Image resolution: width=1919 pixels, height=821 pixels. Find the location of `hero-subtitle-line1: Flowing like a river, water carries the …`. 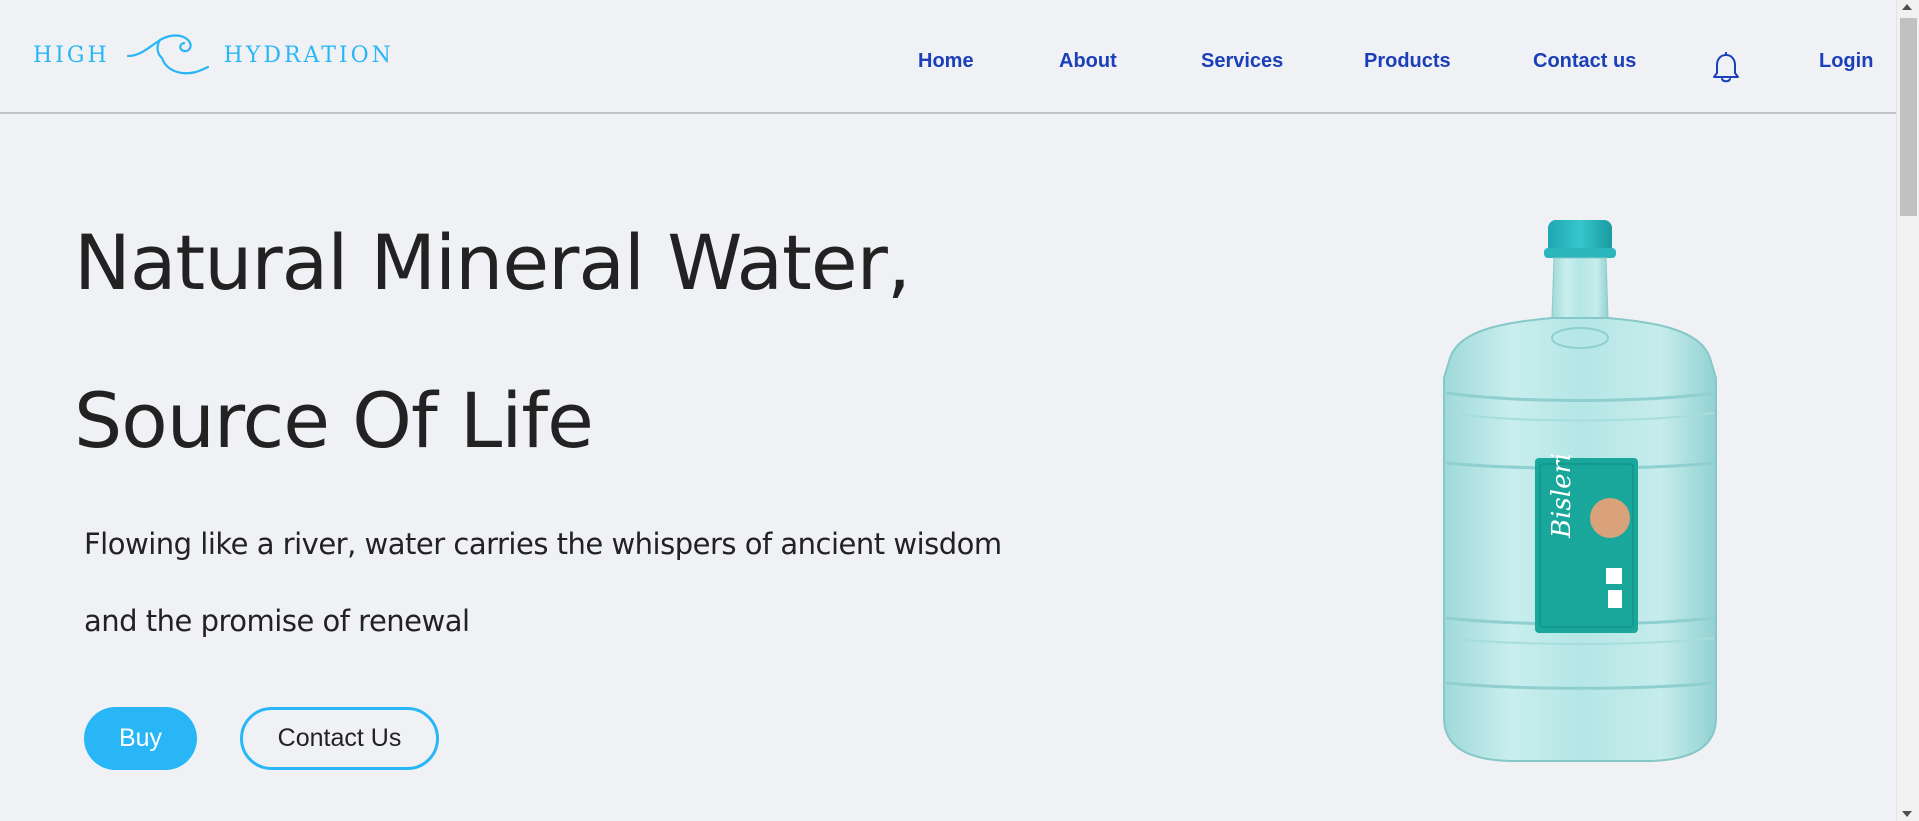

hero-subtitle-line1: Flowing like a river, water carries the … is located at coordinates (543, 544).